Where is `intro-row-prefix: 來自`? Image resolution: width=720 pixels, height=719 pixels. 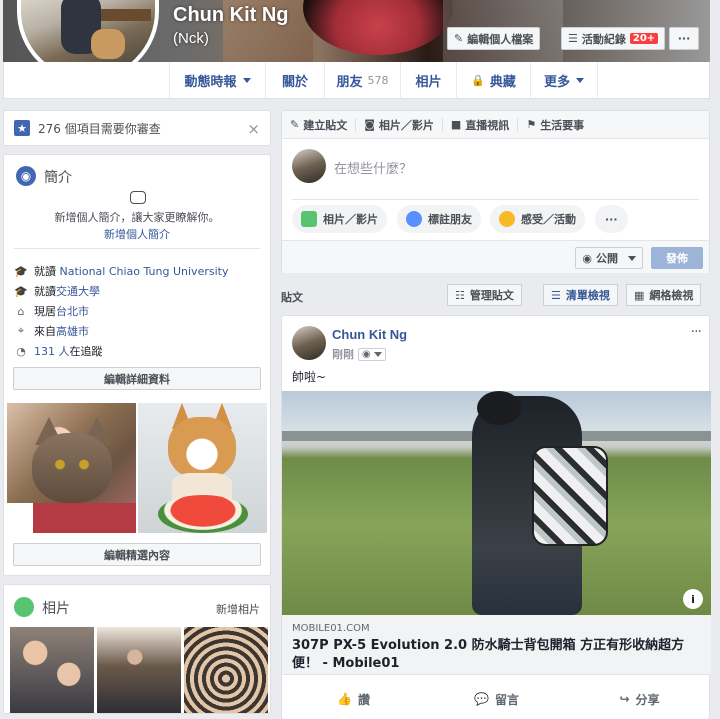
intro-row-prefix: 來自 is located at coordinates (45, 331).